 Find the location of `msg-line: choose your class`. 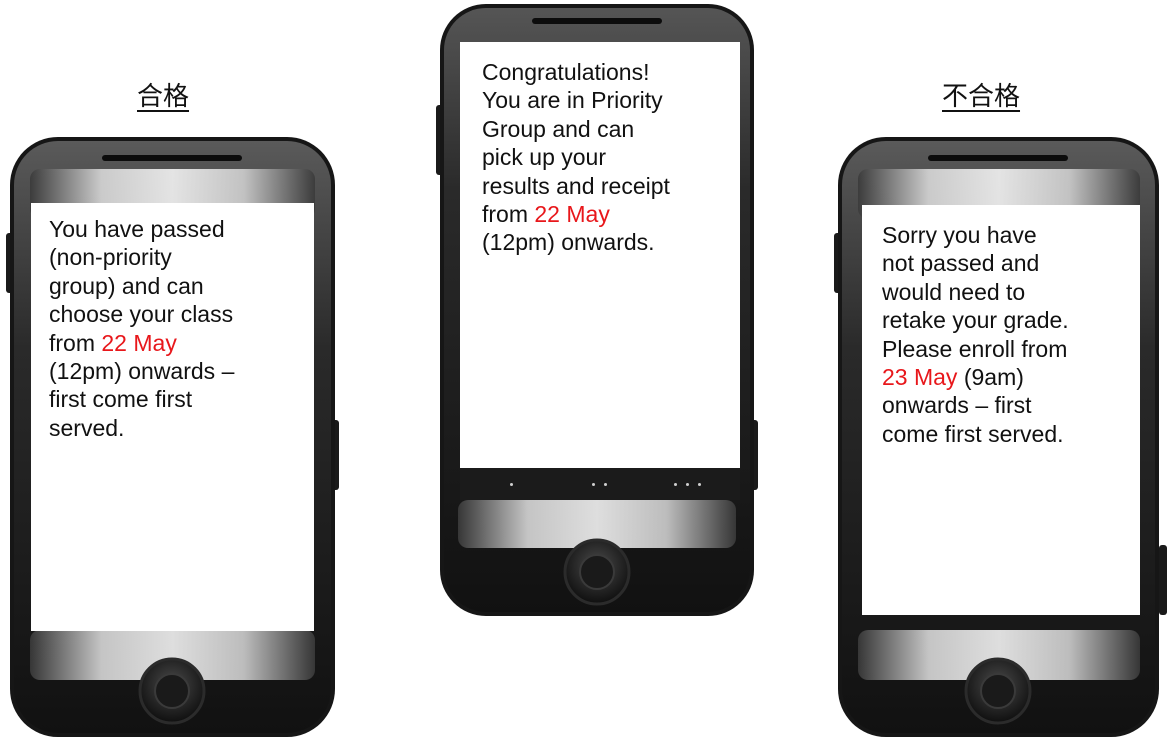

msg-line: choose your class is located at coordinates (141, 314).